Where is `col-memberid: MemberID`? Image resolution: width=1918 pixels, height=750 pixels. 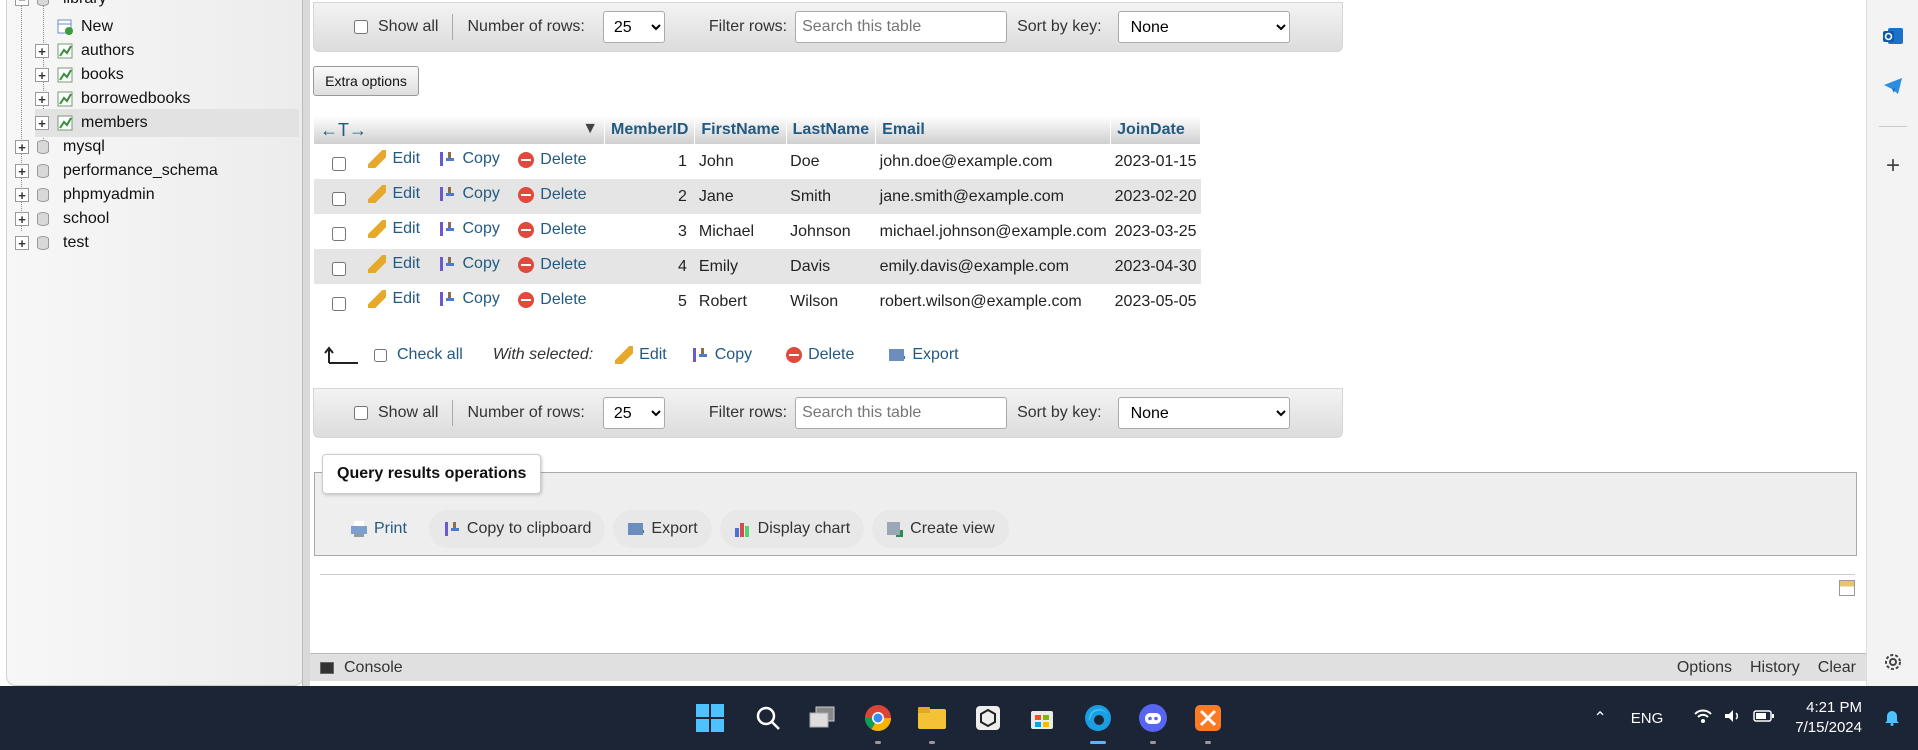
col-memberid: MemberID is located at coordinates (650, 130).